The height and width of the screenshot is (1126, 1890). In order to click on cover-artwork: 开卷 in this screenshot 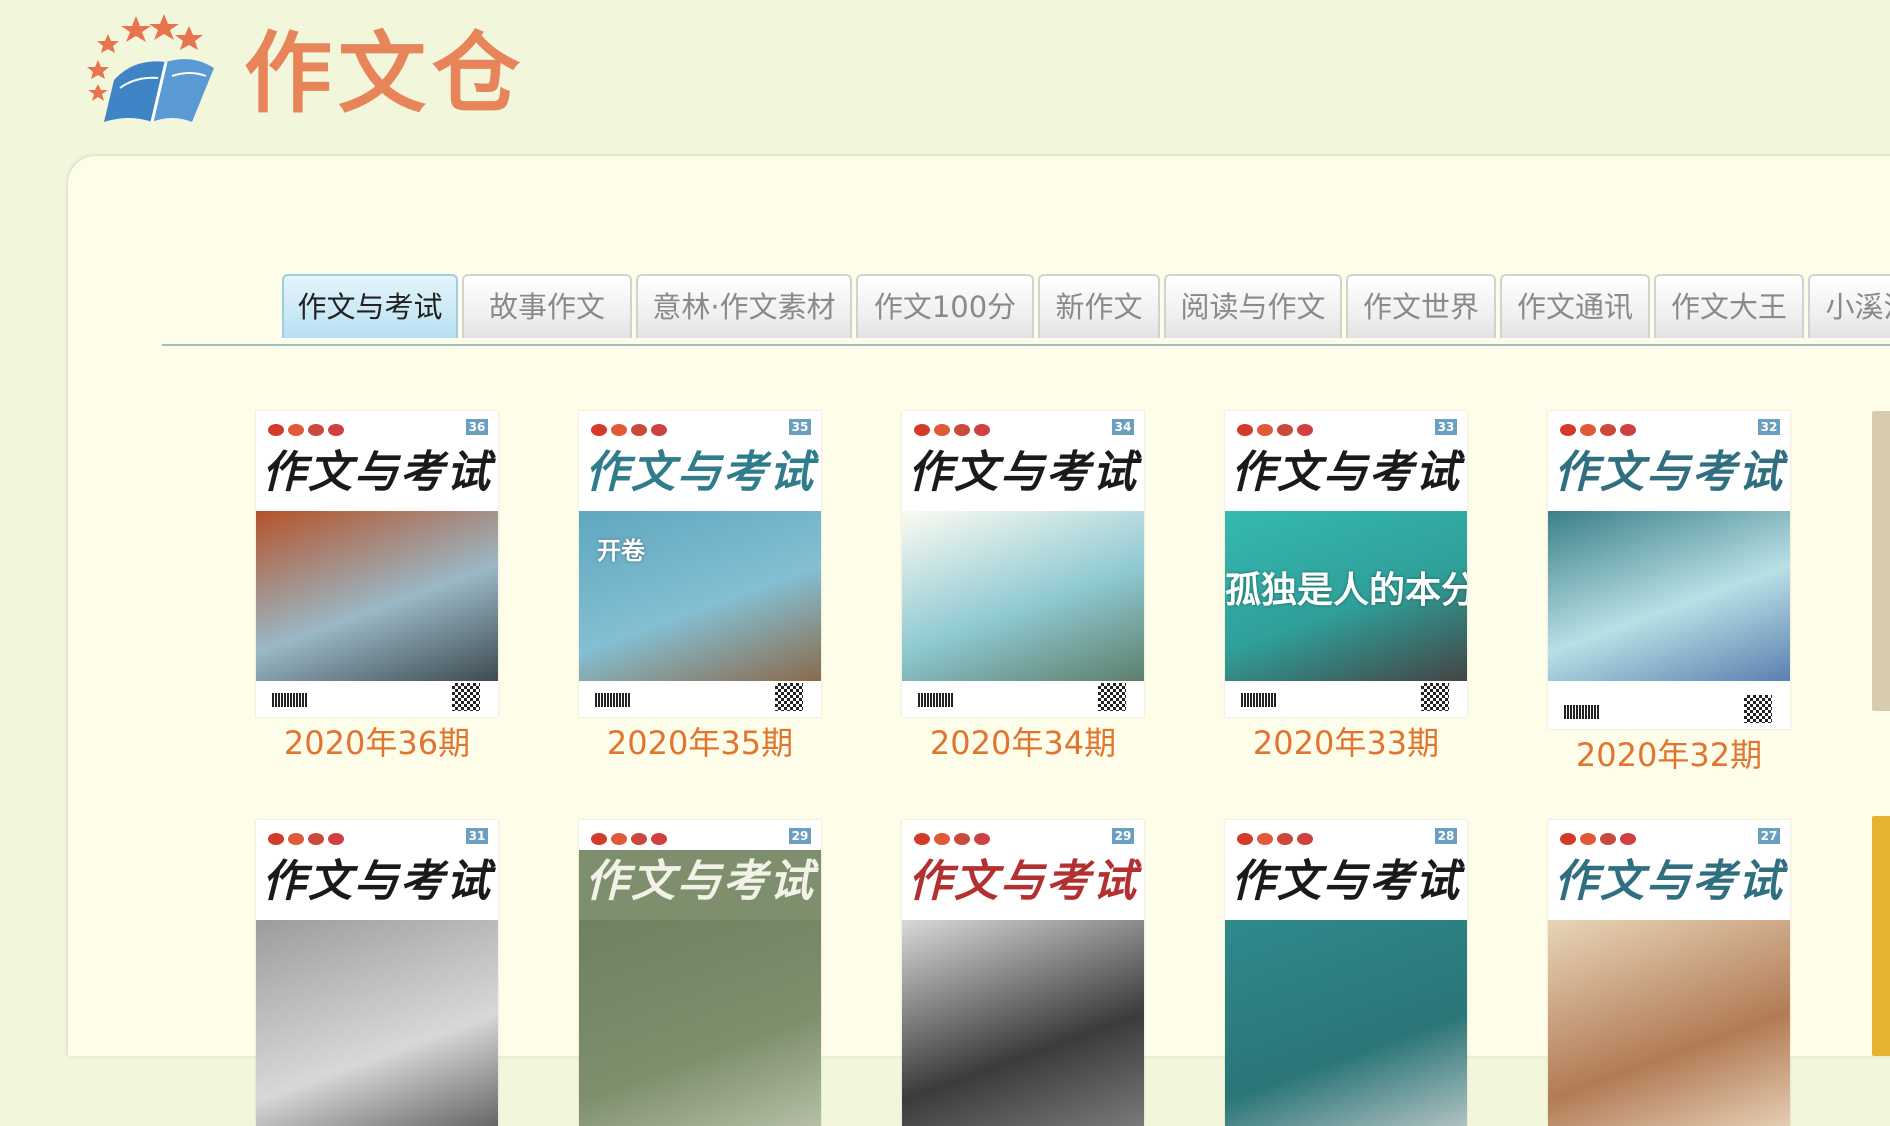, I will do `click(700, 596)`.